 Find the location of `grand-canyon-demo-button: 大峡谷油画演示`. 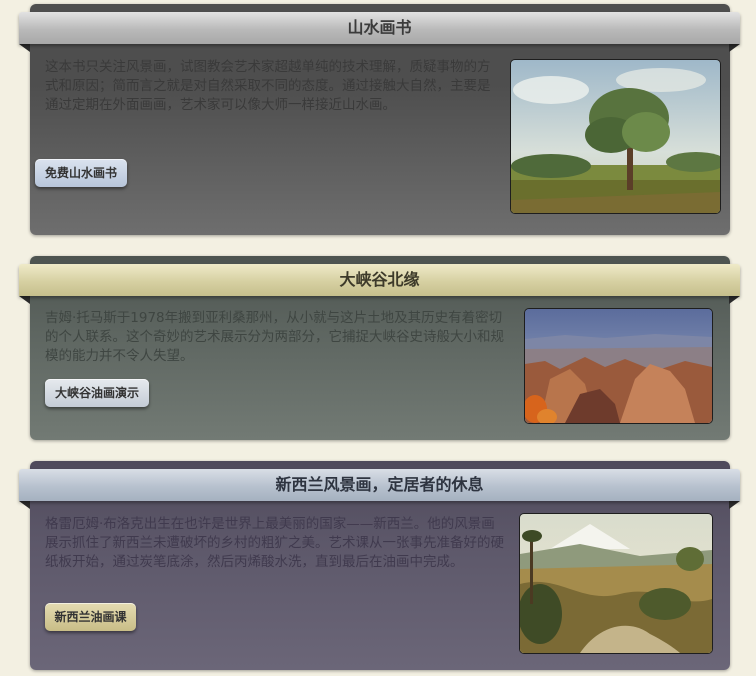

grand-canyon-demo-button: 大峡谷油画演示 is located at coordinates (97, 393).